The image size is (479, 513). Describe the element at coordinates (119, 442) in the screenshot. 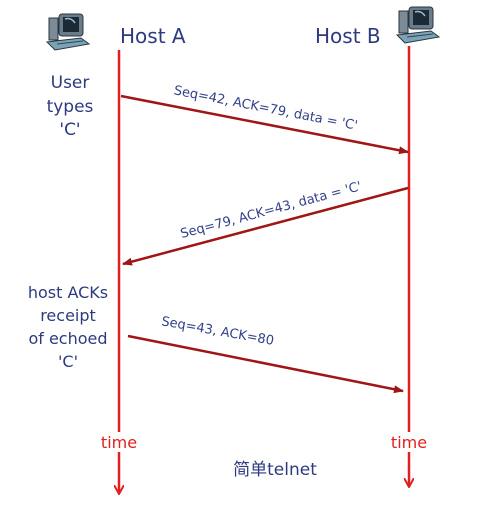

I see `host-a-time-label: time` at that location.